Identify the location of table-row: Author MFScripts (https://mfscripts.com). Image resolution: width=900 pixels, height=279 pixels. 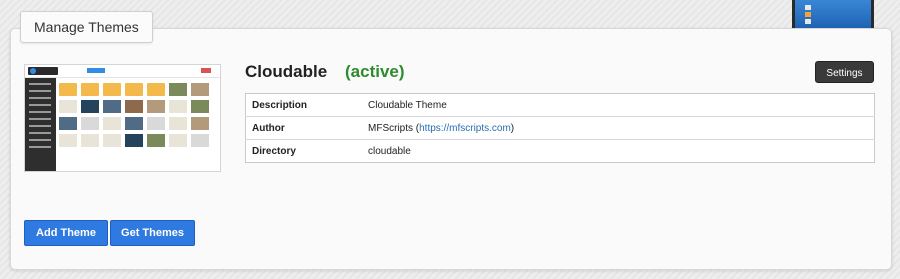
(560, 128).